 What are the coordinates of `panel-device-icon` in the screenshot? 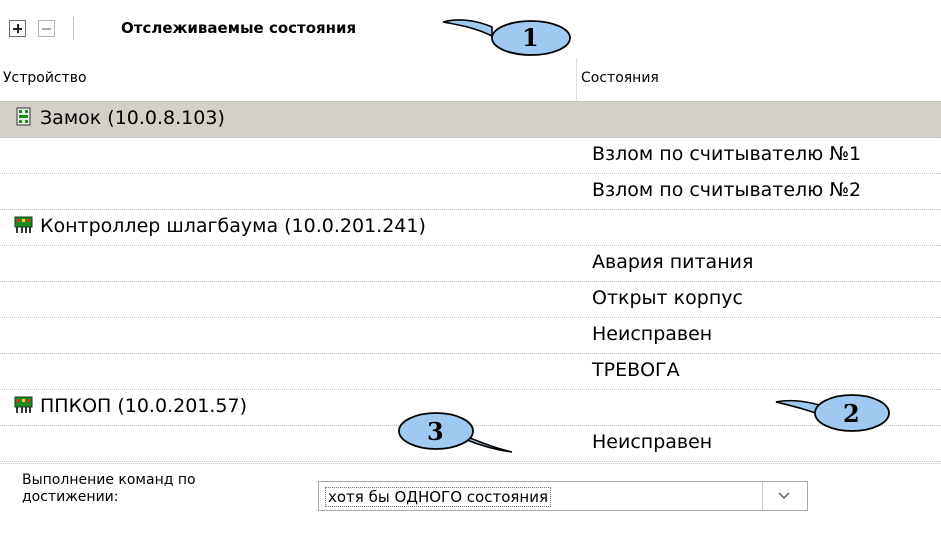 It's located at (23, 404).